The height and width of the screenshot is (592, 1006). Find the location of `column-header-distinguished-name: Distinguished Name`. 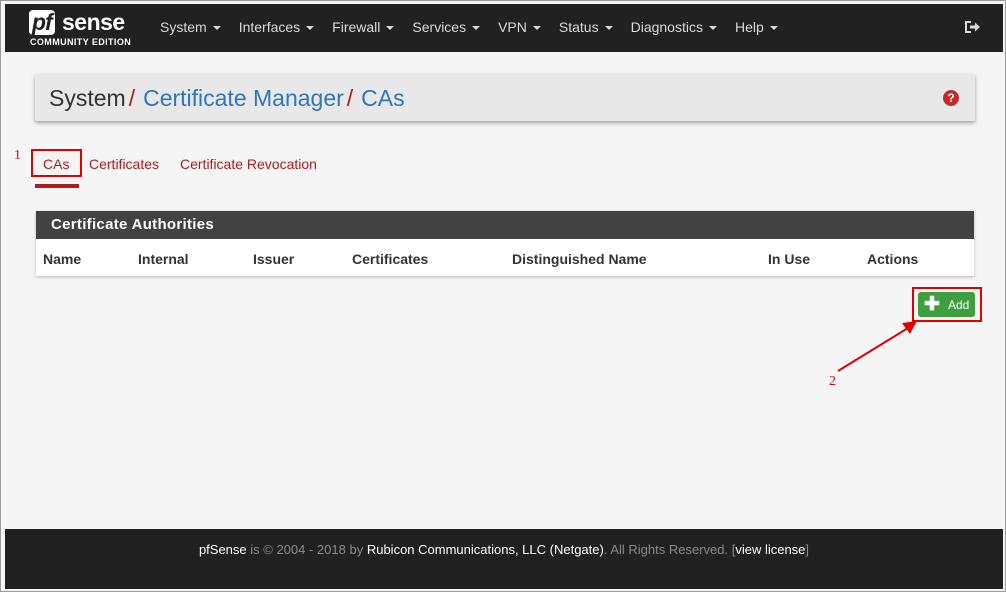

column-header-distinguished-name: Distinguished Name is located at coordinates (579, 259).